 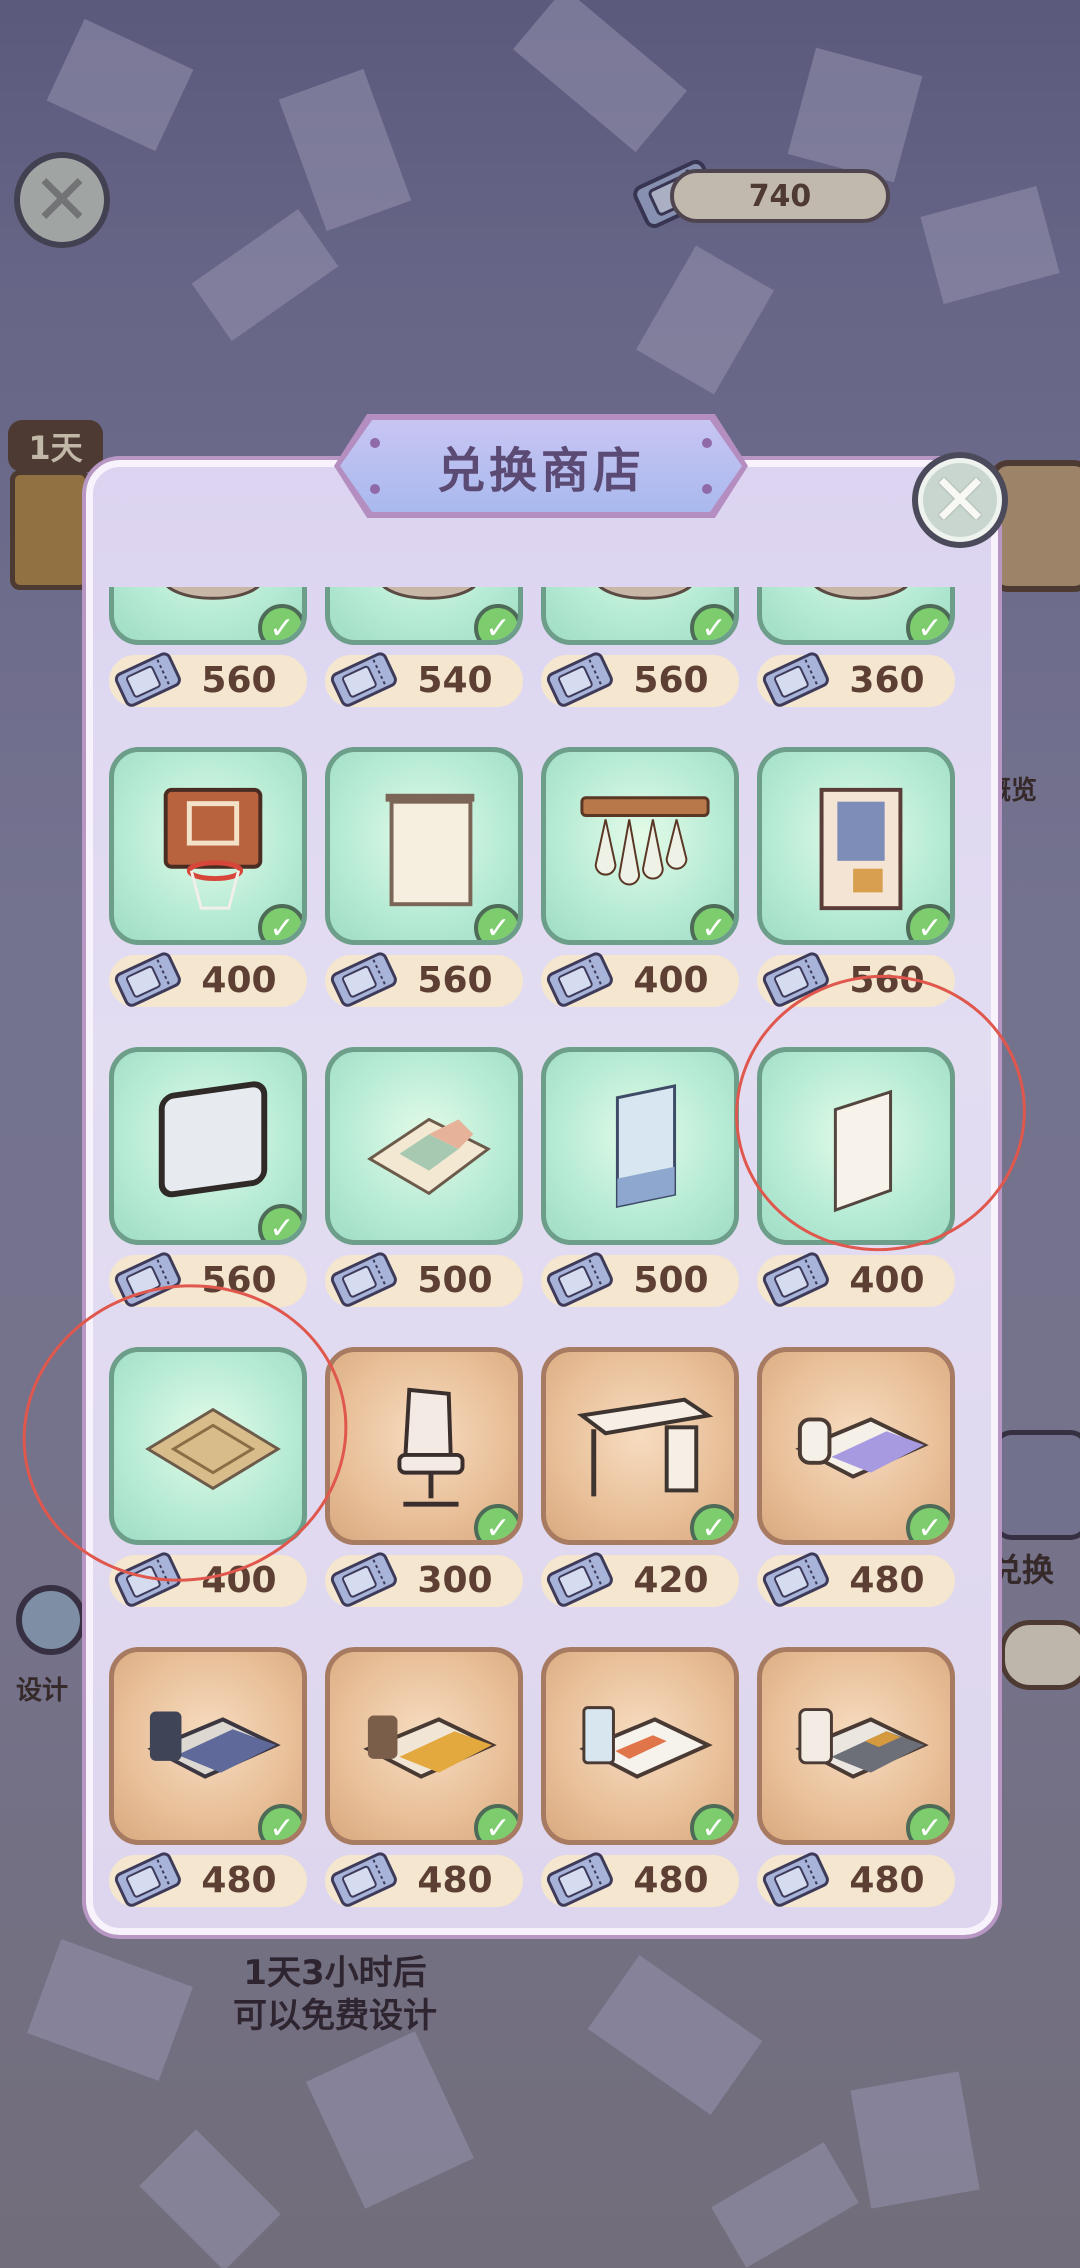 I want to click on yellow-bed-icon, so click(x=430, y=1747).